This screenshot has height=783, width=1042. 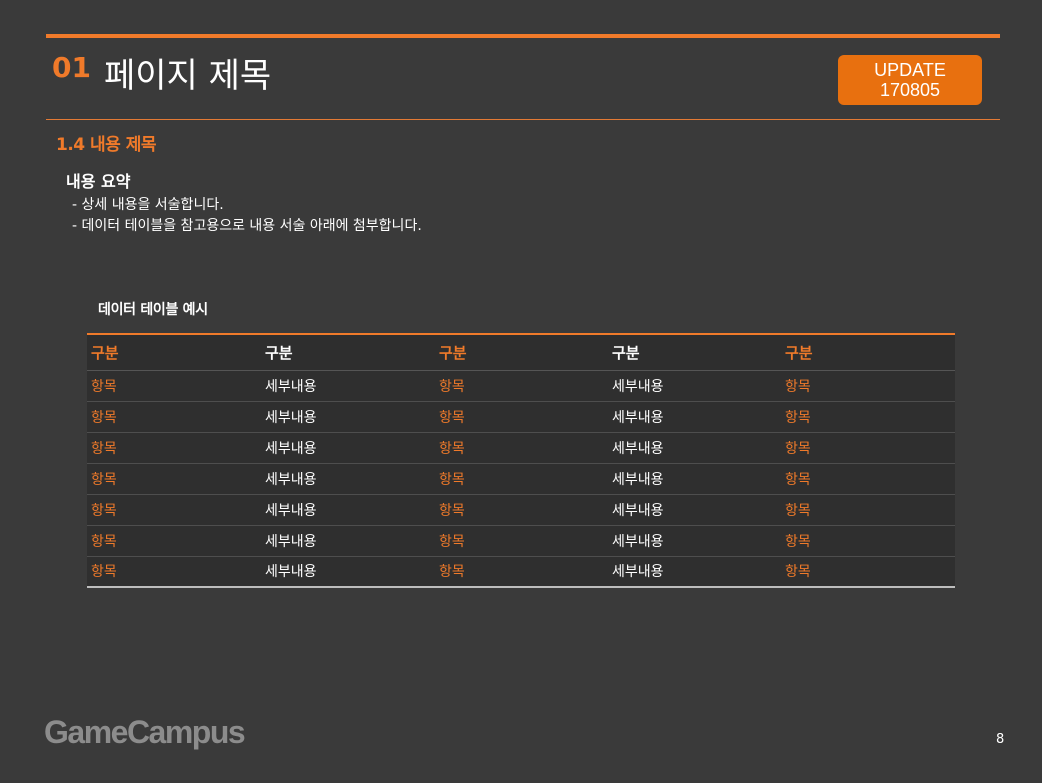 I want to click on table-header-row: 구분 구분 구분 구분 구분, so click(x=521, y=352).